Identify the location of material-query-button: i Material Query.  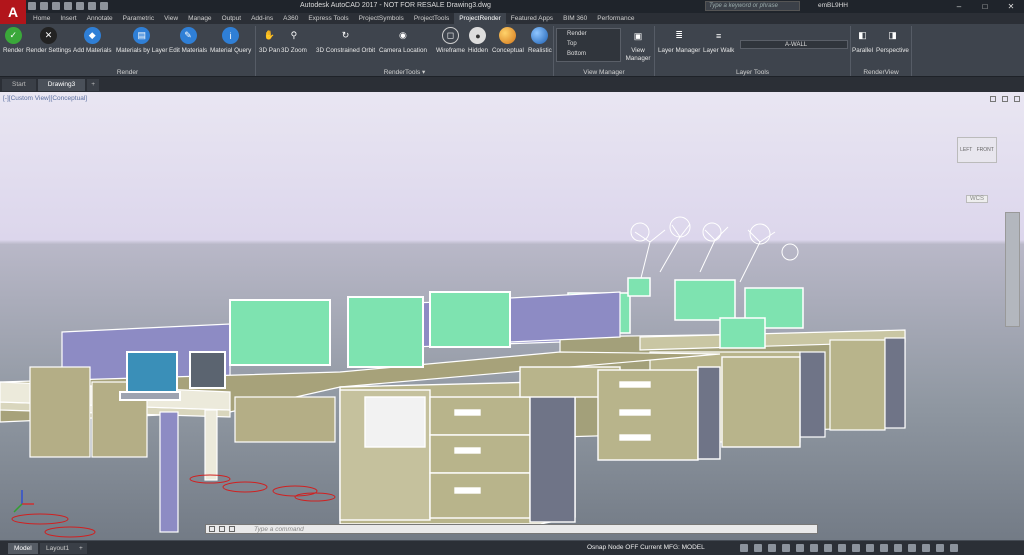
(230, 40).